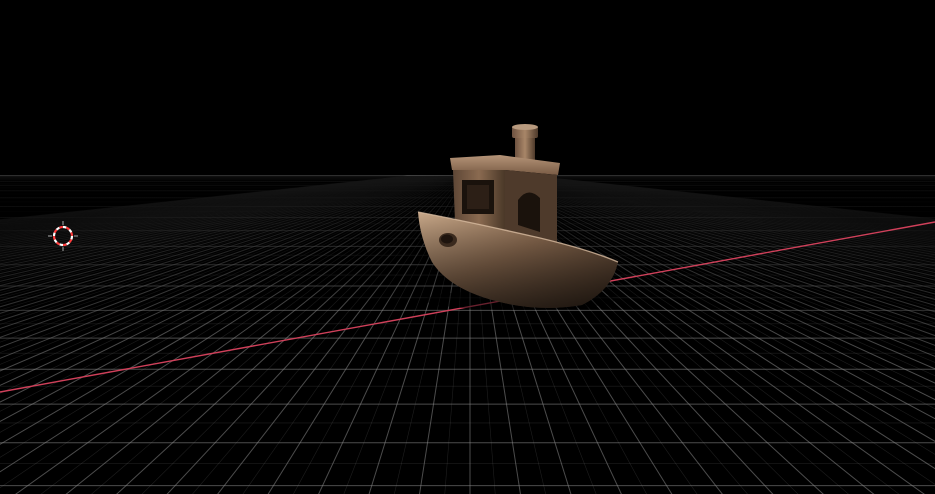  What do you see at coordinates (447, 239) in the screenshot?
I see `boat-porthole-inner` at bounding box center [447, 239].